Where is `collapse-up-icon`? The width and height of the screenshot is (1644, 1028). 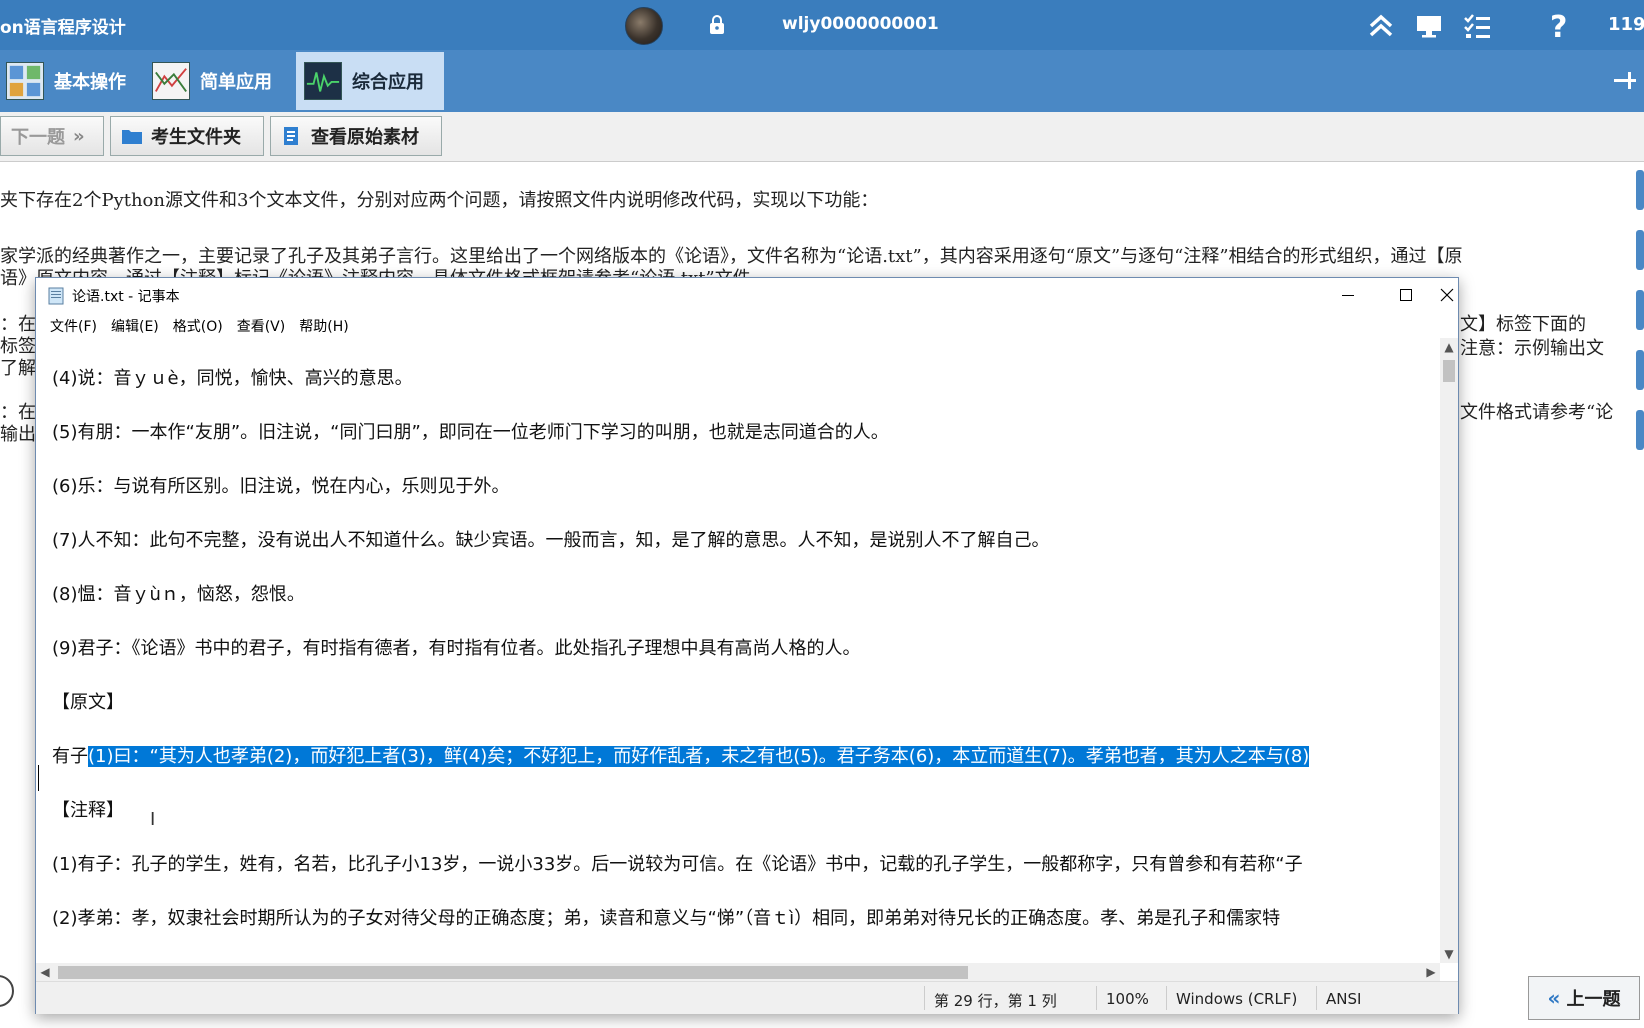 collapse-up-icon is located at coordinates (1381, 26).